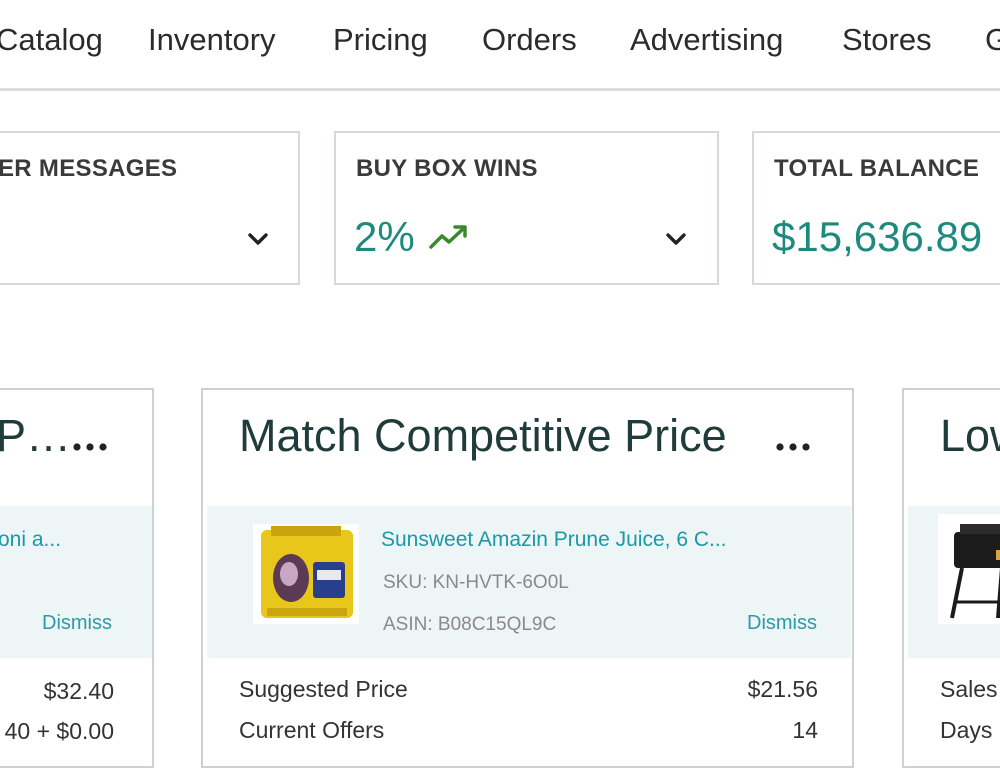 This screenshot has height=768, width=1000. I want to click on product-sku: SKU: KN-HVTK-6O0L, so click(476, 582).